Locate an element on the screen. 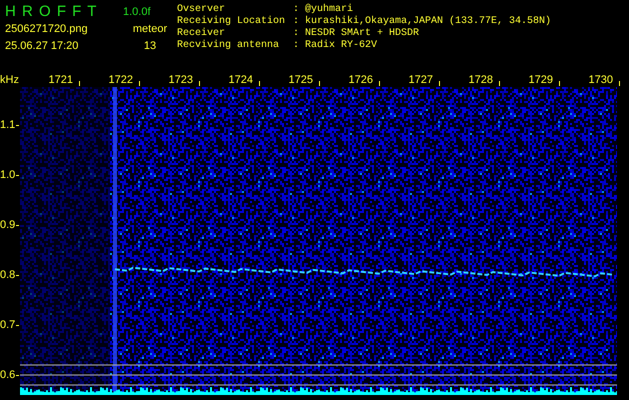 This screenshot has width=629, height=400. freq-tick-label: 0.7 is located at coordinates (8, 325).